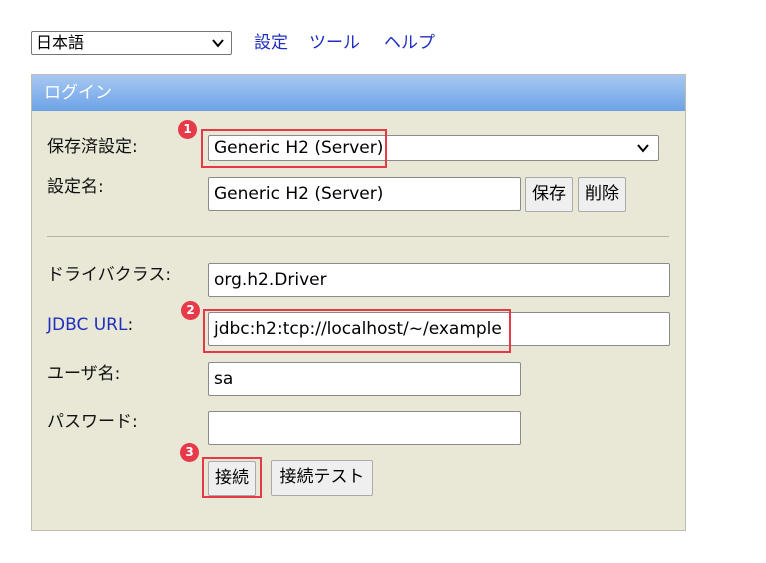 Image resolution: width=766 pixels, height=563 pixels. Describe the element at coordinates (549, 194) in the screenshot. I see `save-button: 保存` at that location.